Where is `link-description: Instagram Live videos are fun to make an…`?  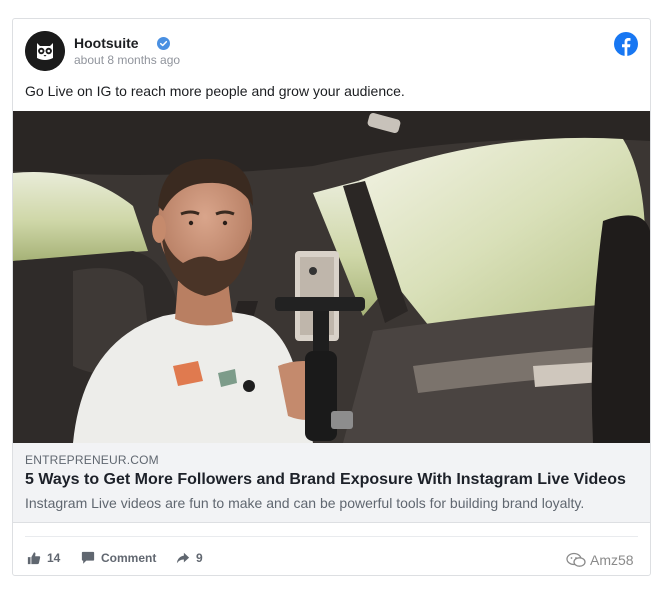
link-description: Instagram Live videos are fun to make an… is located at coordinates (305, 503).